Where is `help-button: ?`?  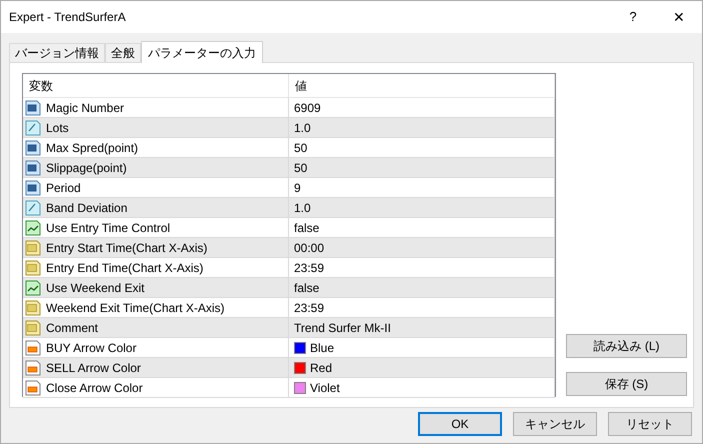 help-button: ? is located at coordinates (633, 17).